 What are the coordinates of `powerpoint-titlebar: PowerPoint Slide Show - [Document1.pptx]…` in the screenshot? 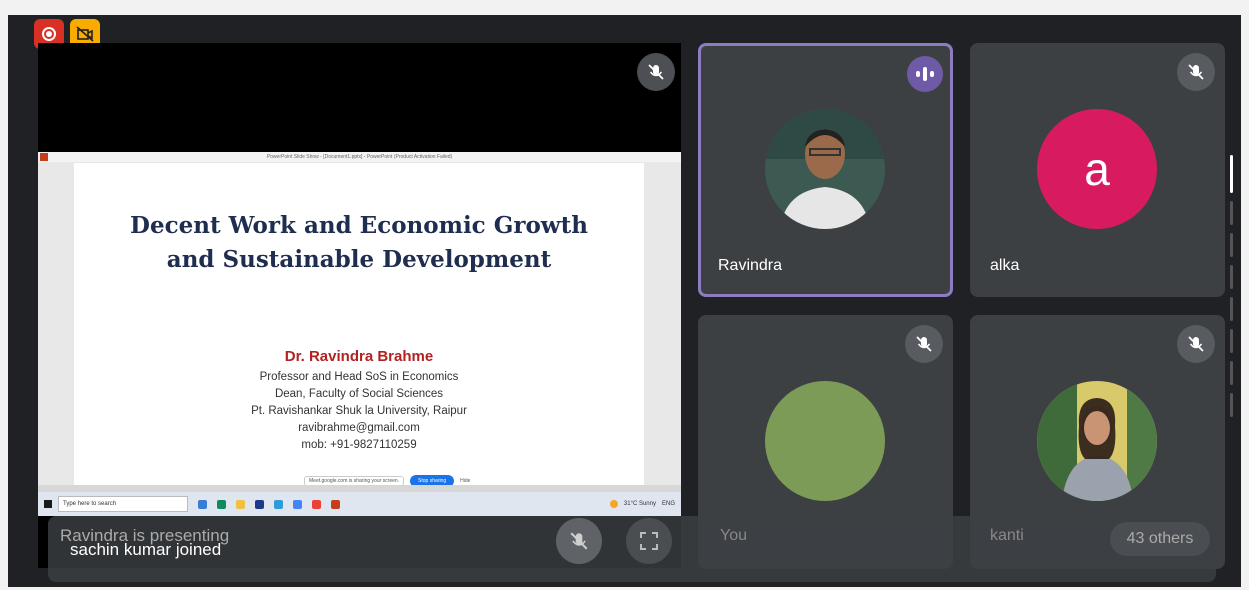 It's located at (359, 157).